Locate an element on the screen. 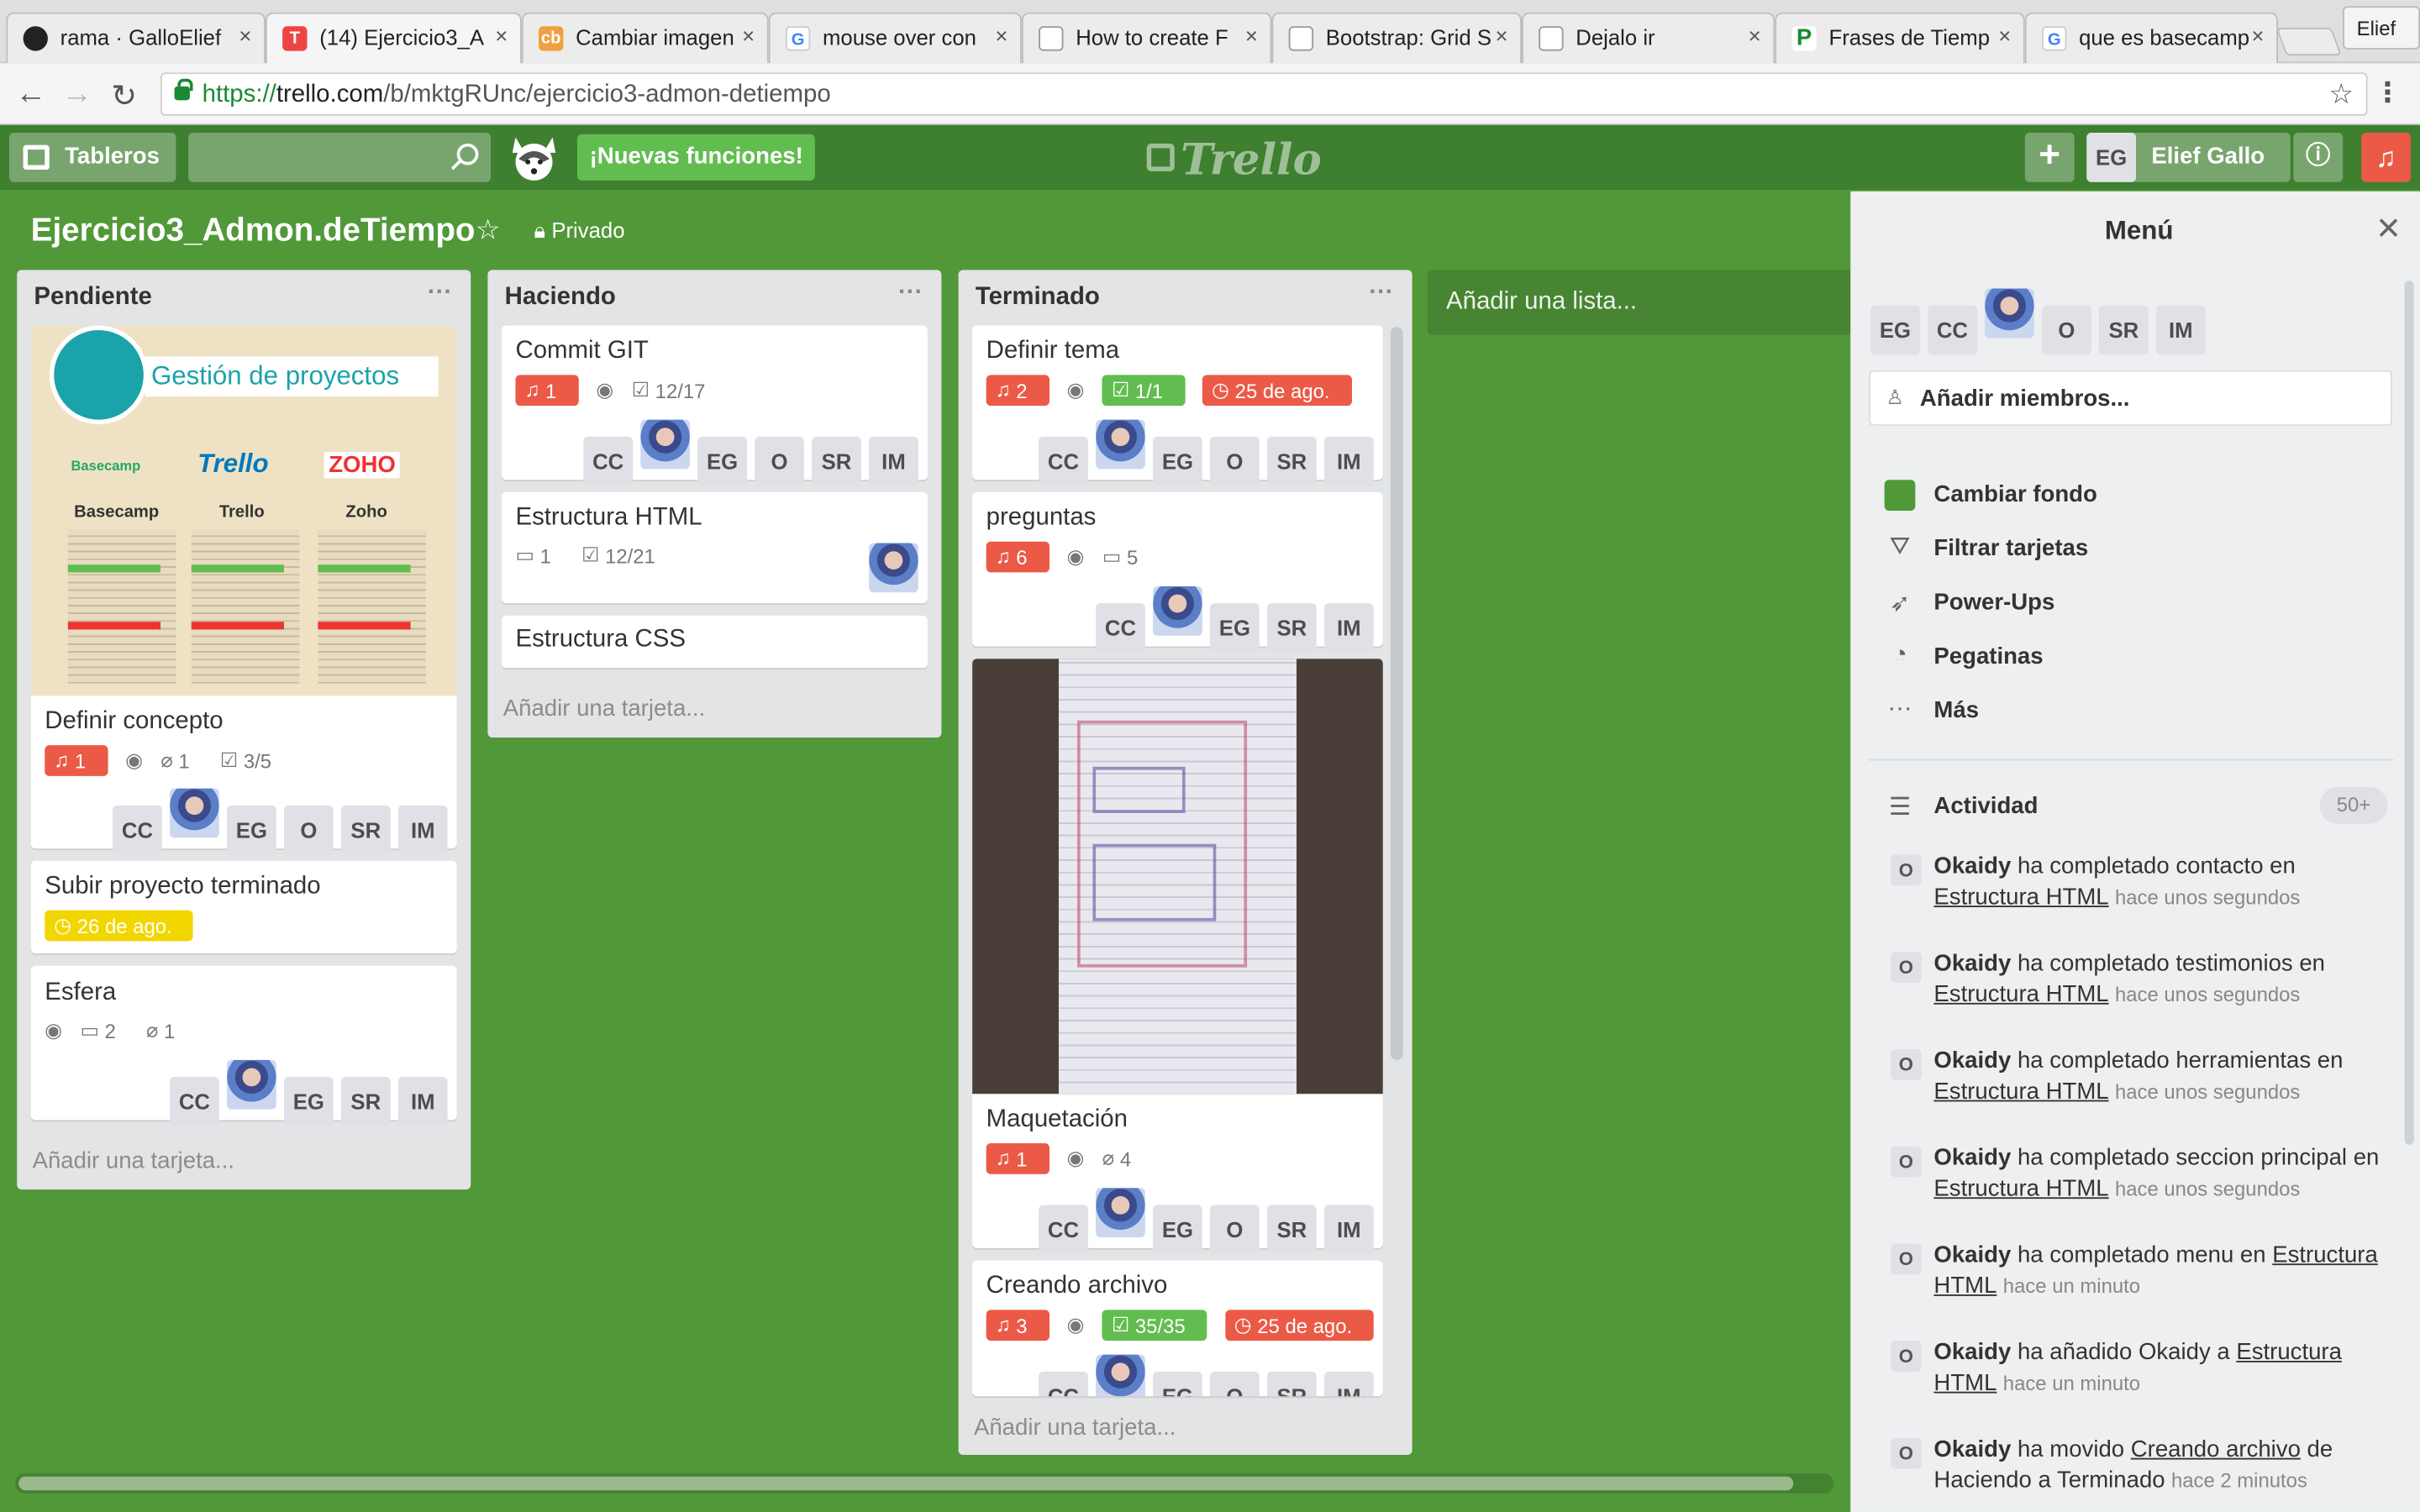 This screenshot has width=2420, height=1512. info-icon: ⓘ is located at coordinates (2318, 157).